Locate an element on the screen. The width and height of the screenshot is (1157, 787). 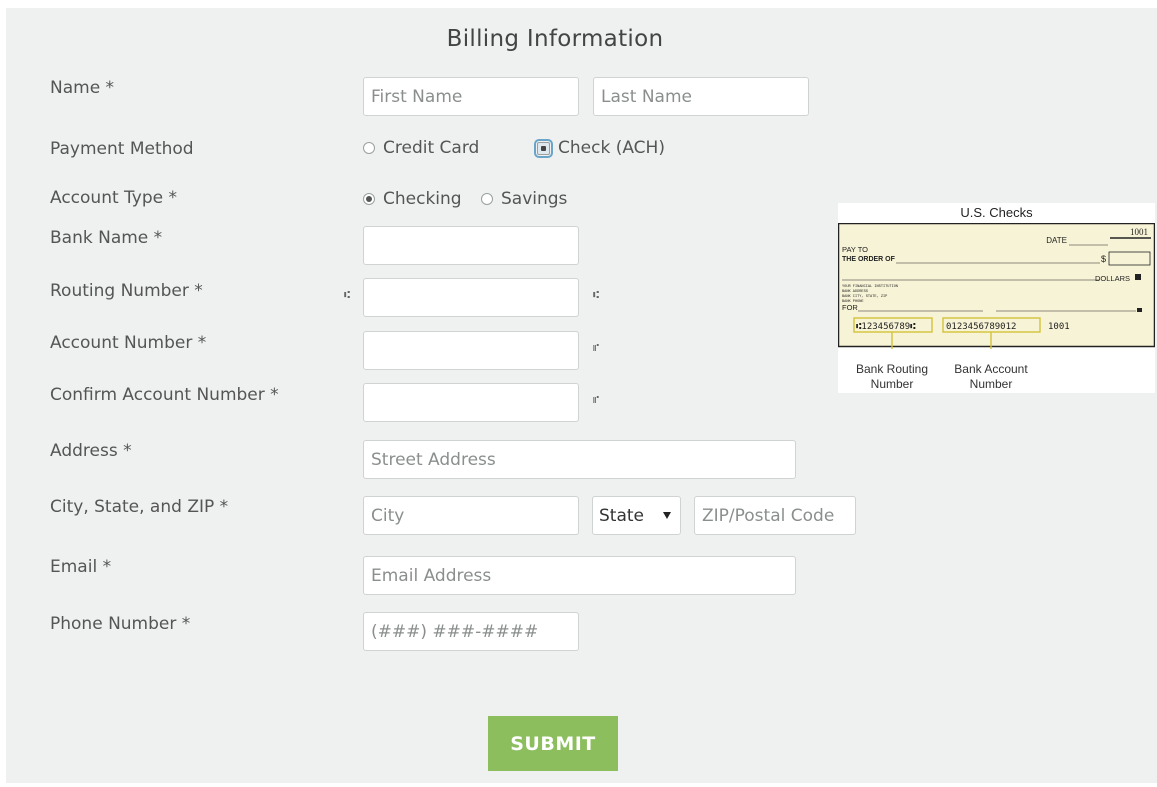
on-us-symbol-icon: ⑈ is located at coordinates (596, 348).